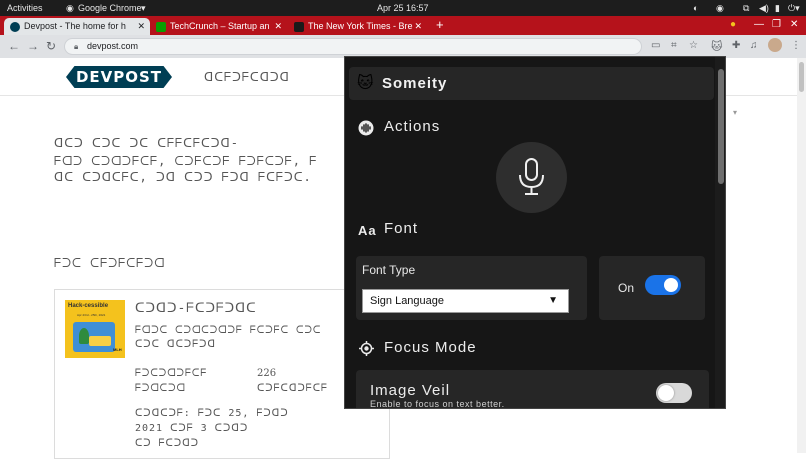 The height and width of the screenshot is (459, 806). Describe the element at coordinates (407, 301) in the screenshot. I see `font-type-value: Sign Language` at that location.